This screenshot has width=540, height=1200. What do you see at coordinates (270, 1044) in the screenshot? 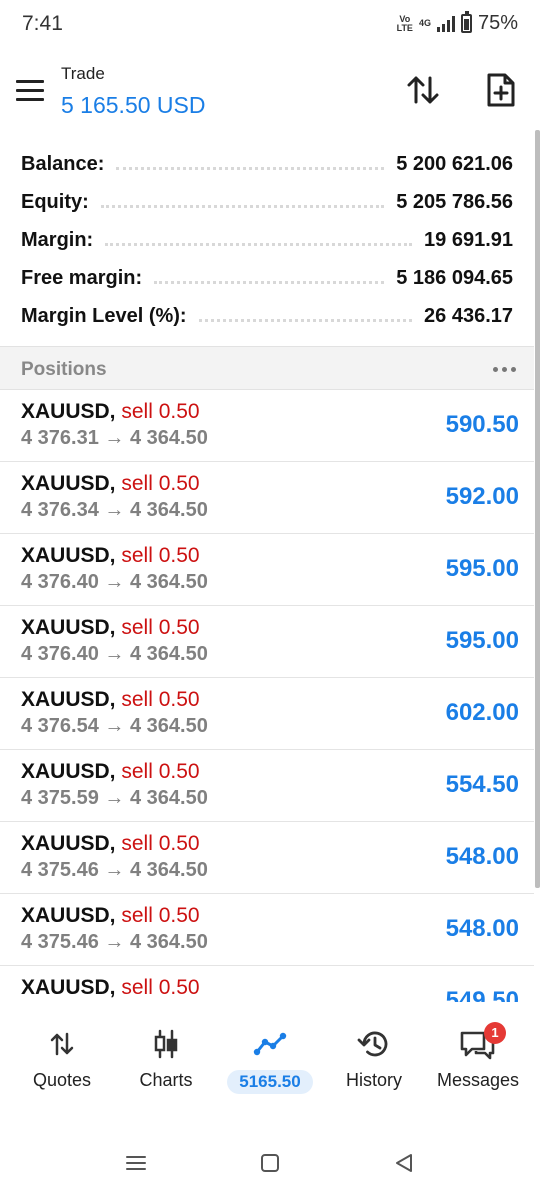
I see `trade-icon` at bounding box center [270, 1044].